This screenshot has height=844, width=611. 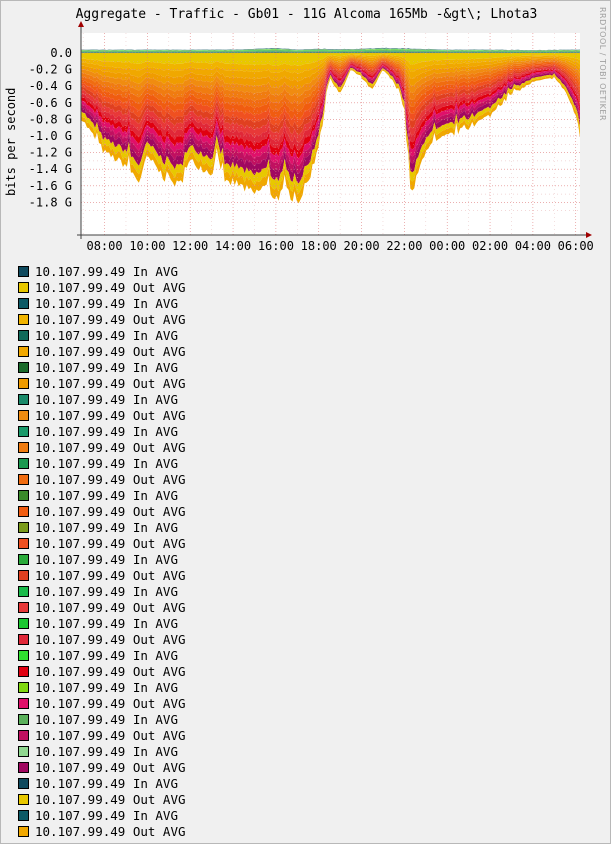 I want to click on y-tick-label: -0.2 G, so click(x=50, y=70).